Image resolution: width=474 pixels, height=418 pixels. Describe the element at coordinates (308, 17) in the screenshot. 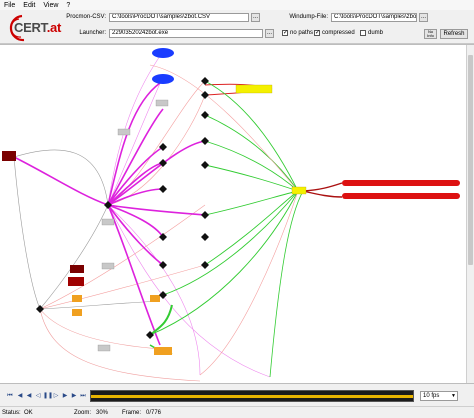

I see `windump-label: Windump-File:` at that location.